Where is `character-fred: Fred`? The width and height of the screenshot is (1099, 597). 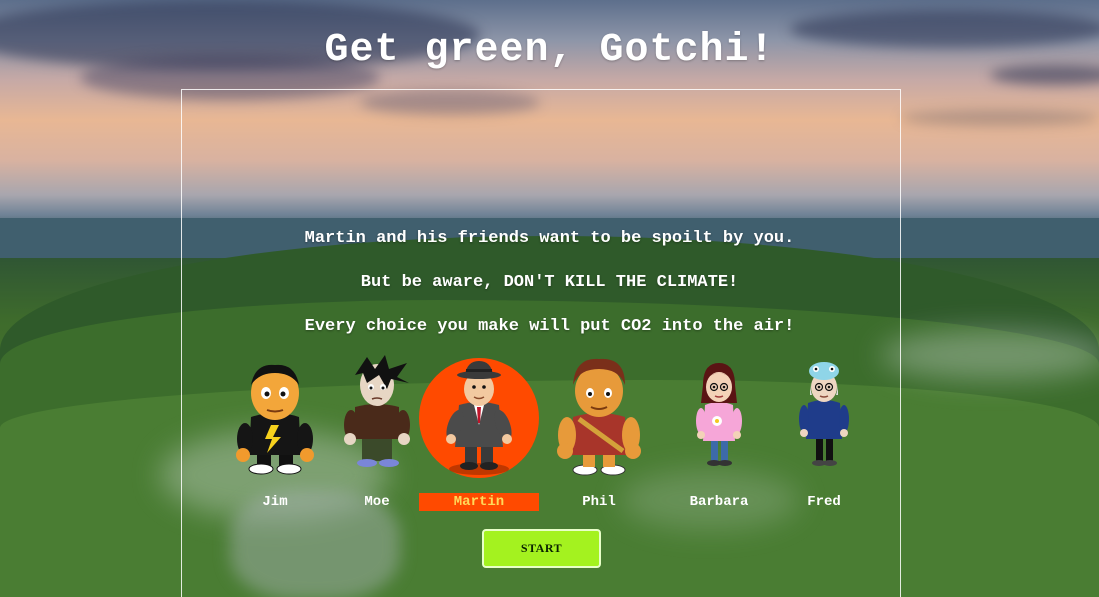 character-fred: Fred is located at coordinates (824, 435).